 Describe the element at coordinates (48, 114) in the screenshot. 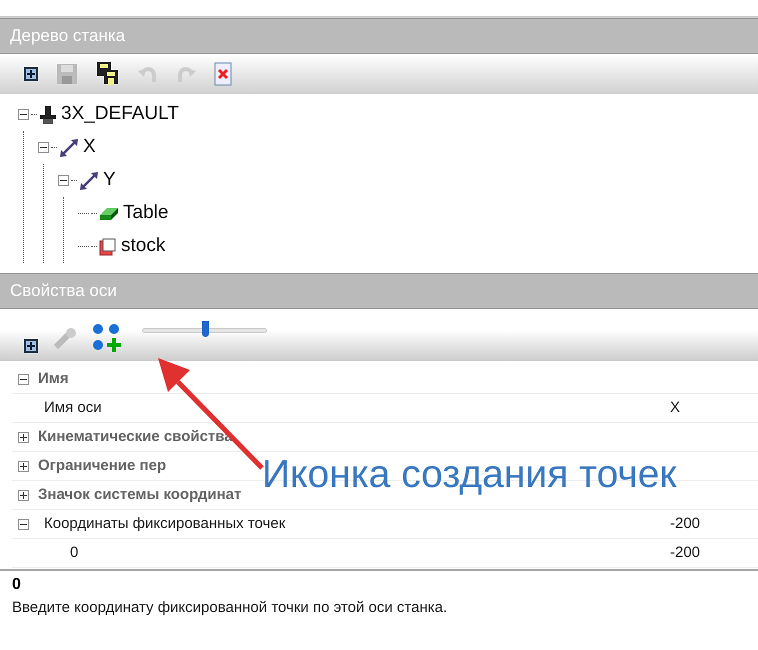

I see `machine-icon` at that location.